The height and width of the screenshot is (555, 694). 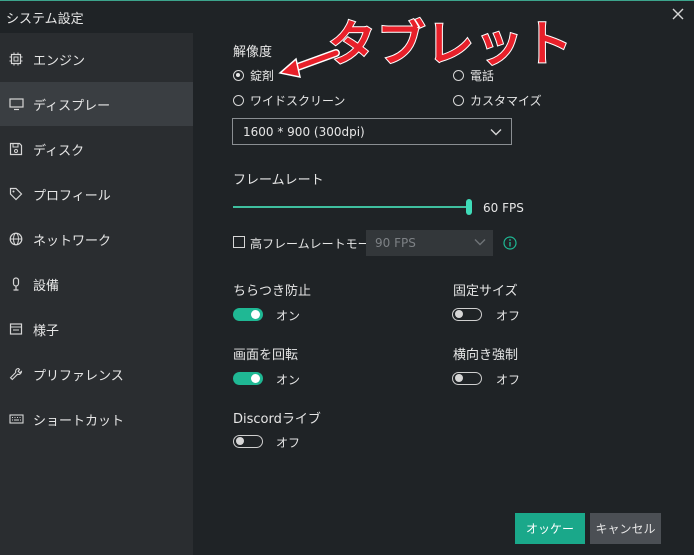 I want to click on sidebar-item-label: ネットワーク, so click(x=72, y=241).